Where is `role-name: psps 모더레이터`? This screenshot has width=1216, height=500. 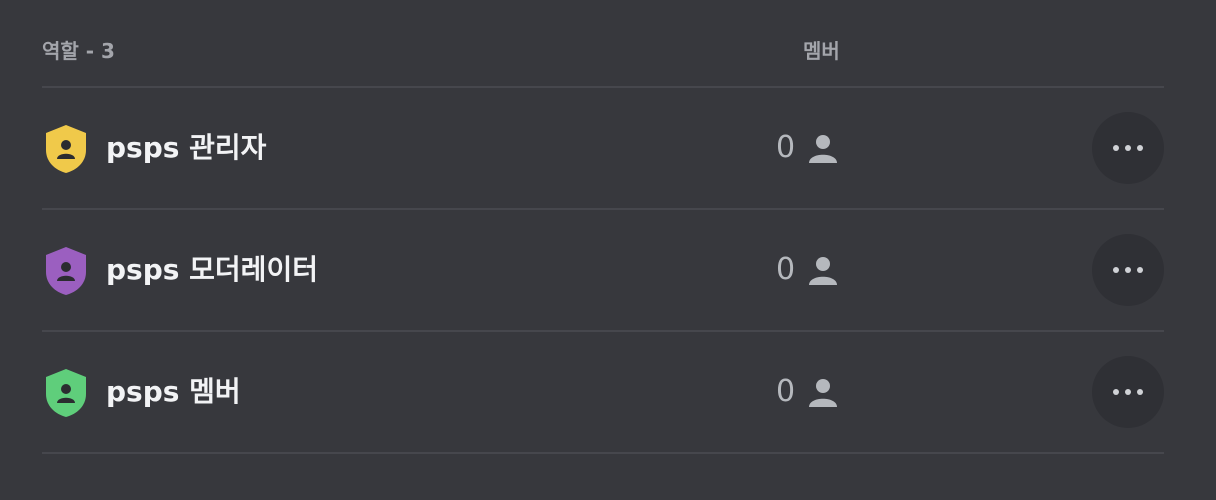 role-name: psps 모더레이터 is located at coordinates (212, 269).